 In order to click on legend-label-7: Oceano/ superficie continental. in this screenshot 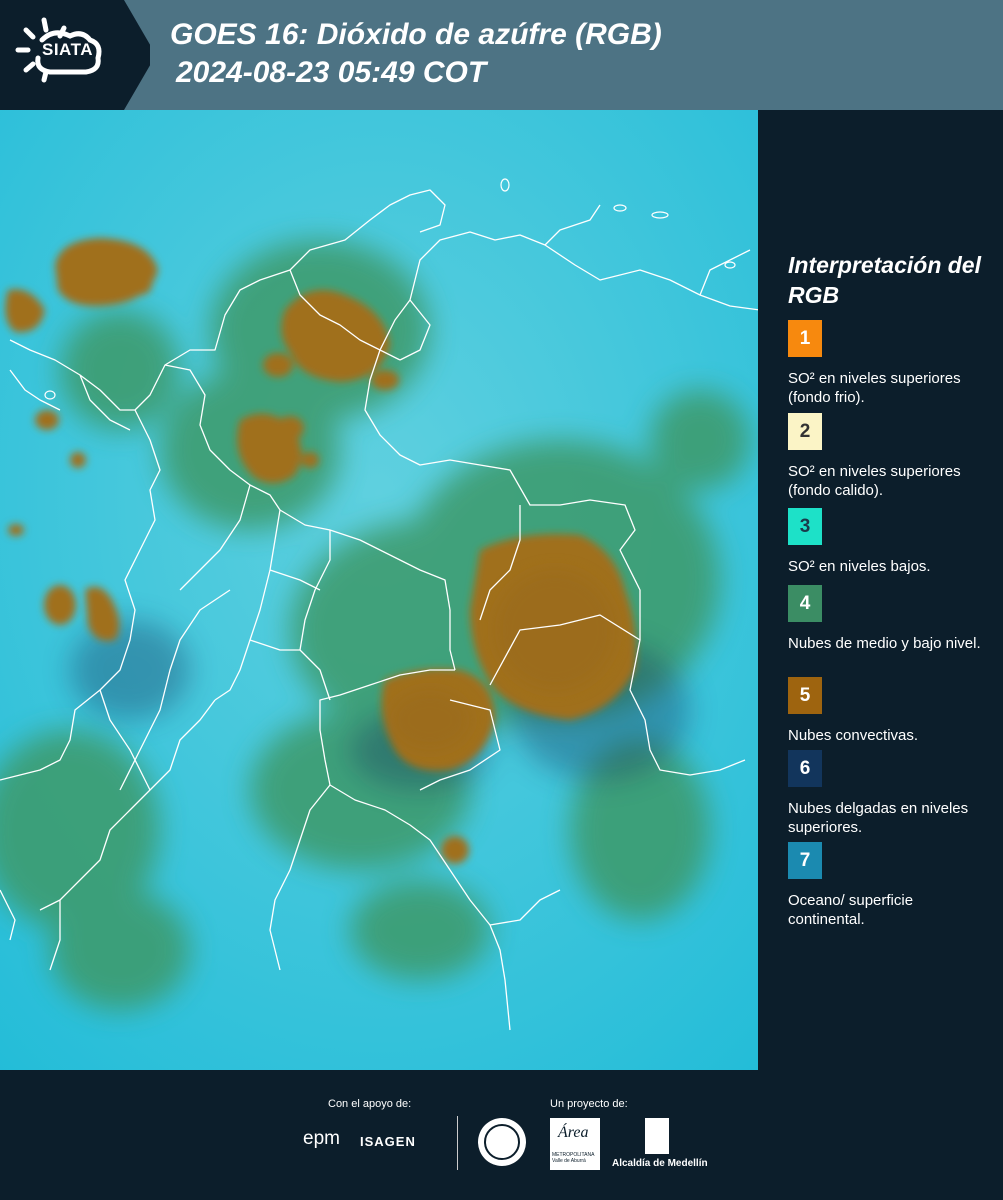, I will do `click(851, 910)`.